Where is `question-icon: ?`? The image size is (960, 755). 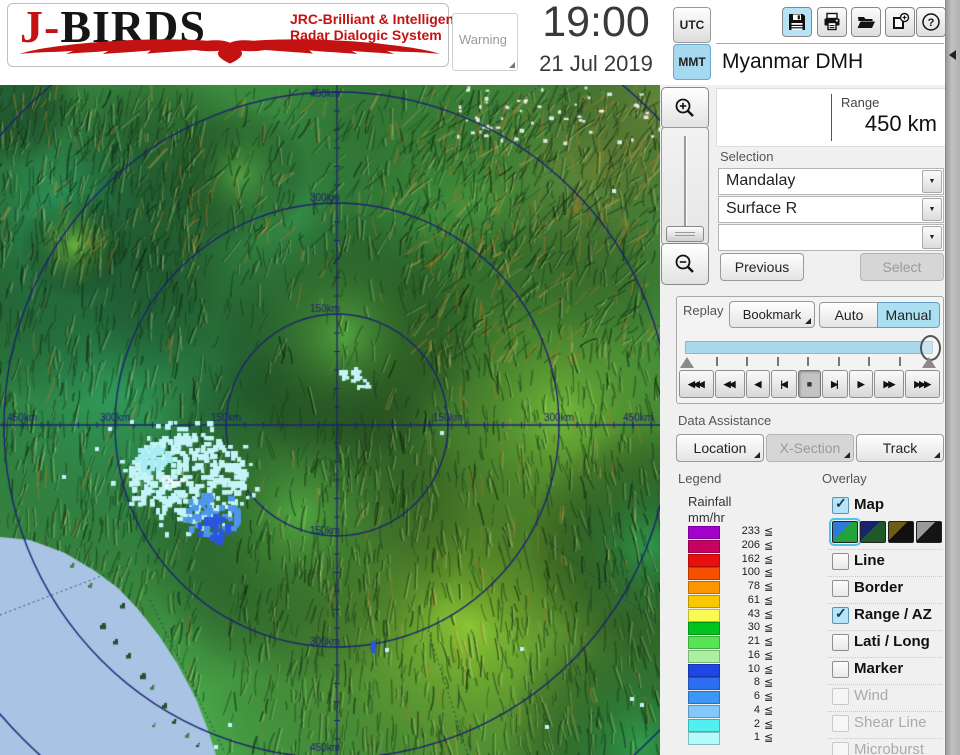
question-icon: ? is located at coordinates (931, 22).